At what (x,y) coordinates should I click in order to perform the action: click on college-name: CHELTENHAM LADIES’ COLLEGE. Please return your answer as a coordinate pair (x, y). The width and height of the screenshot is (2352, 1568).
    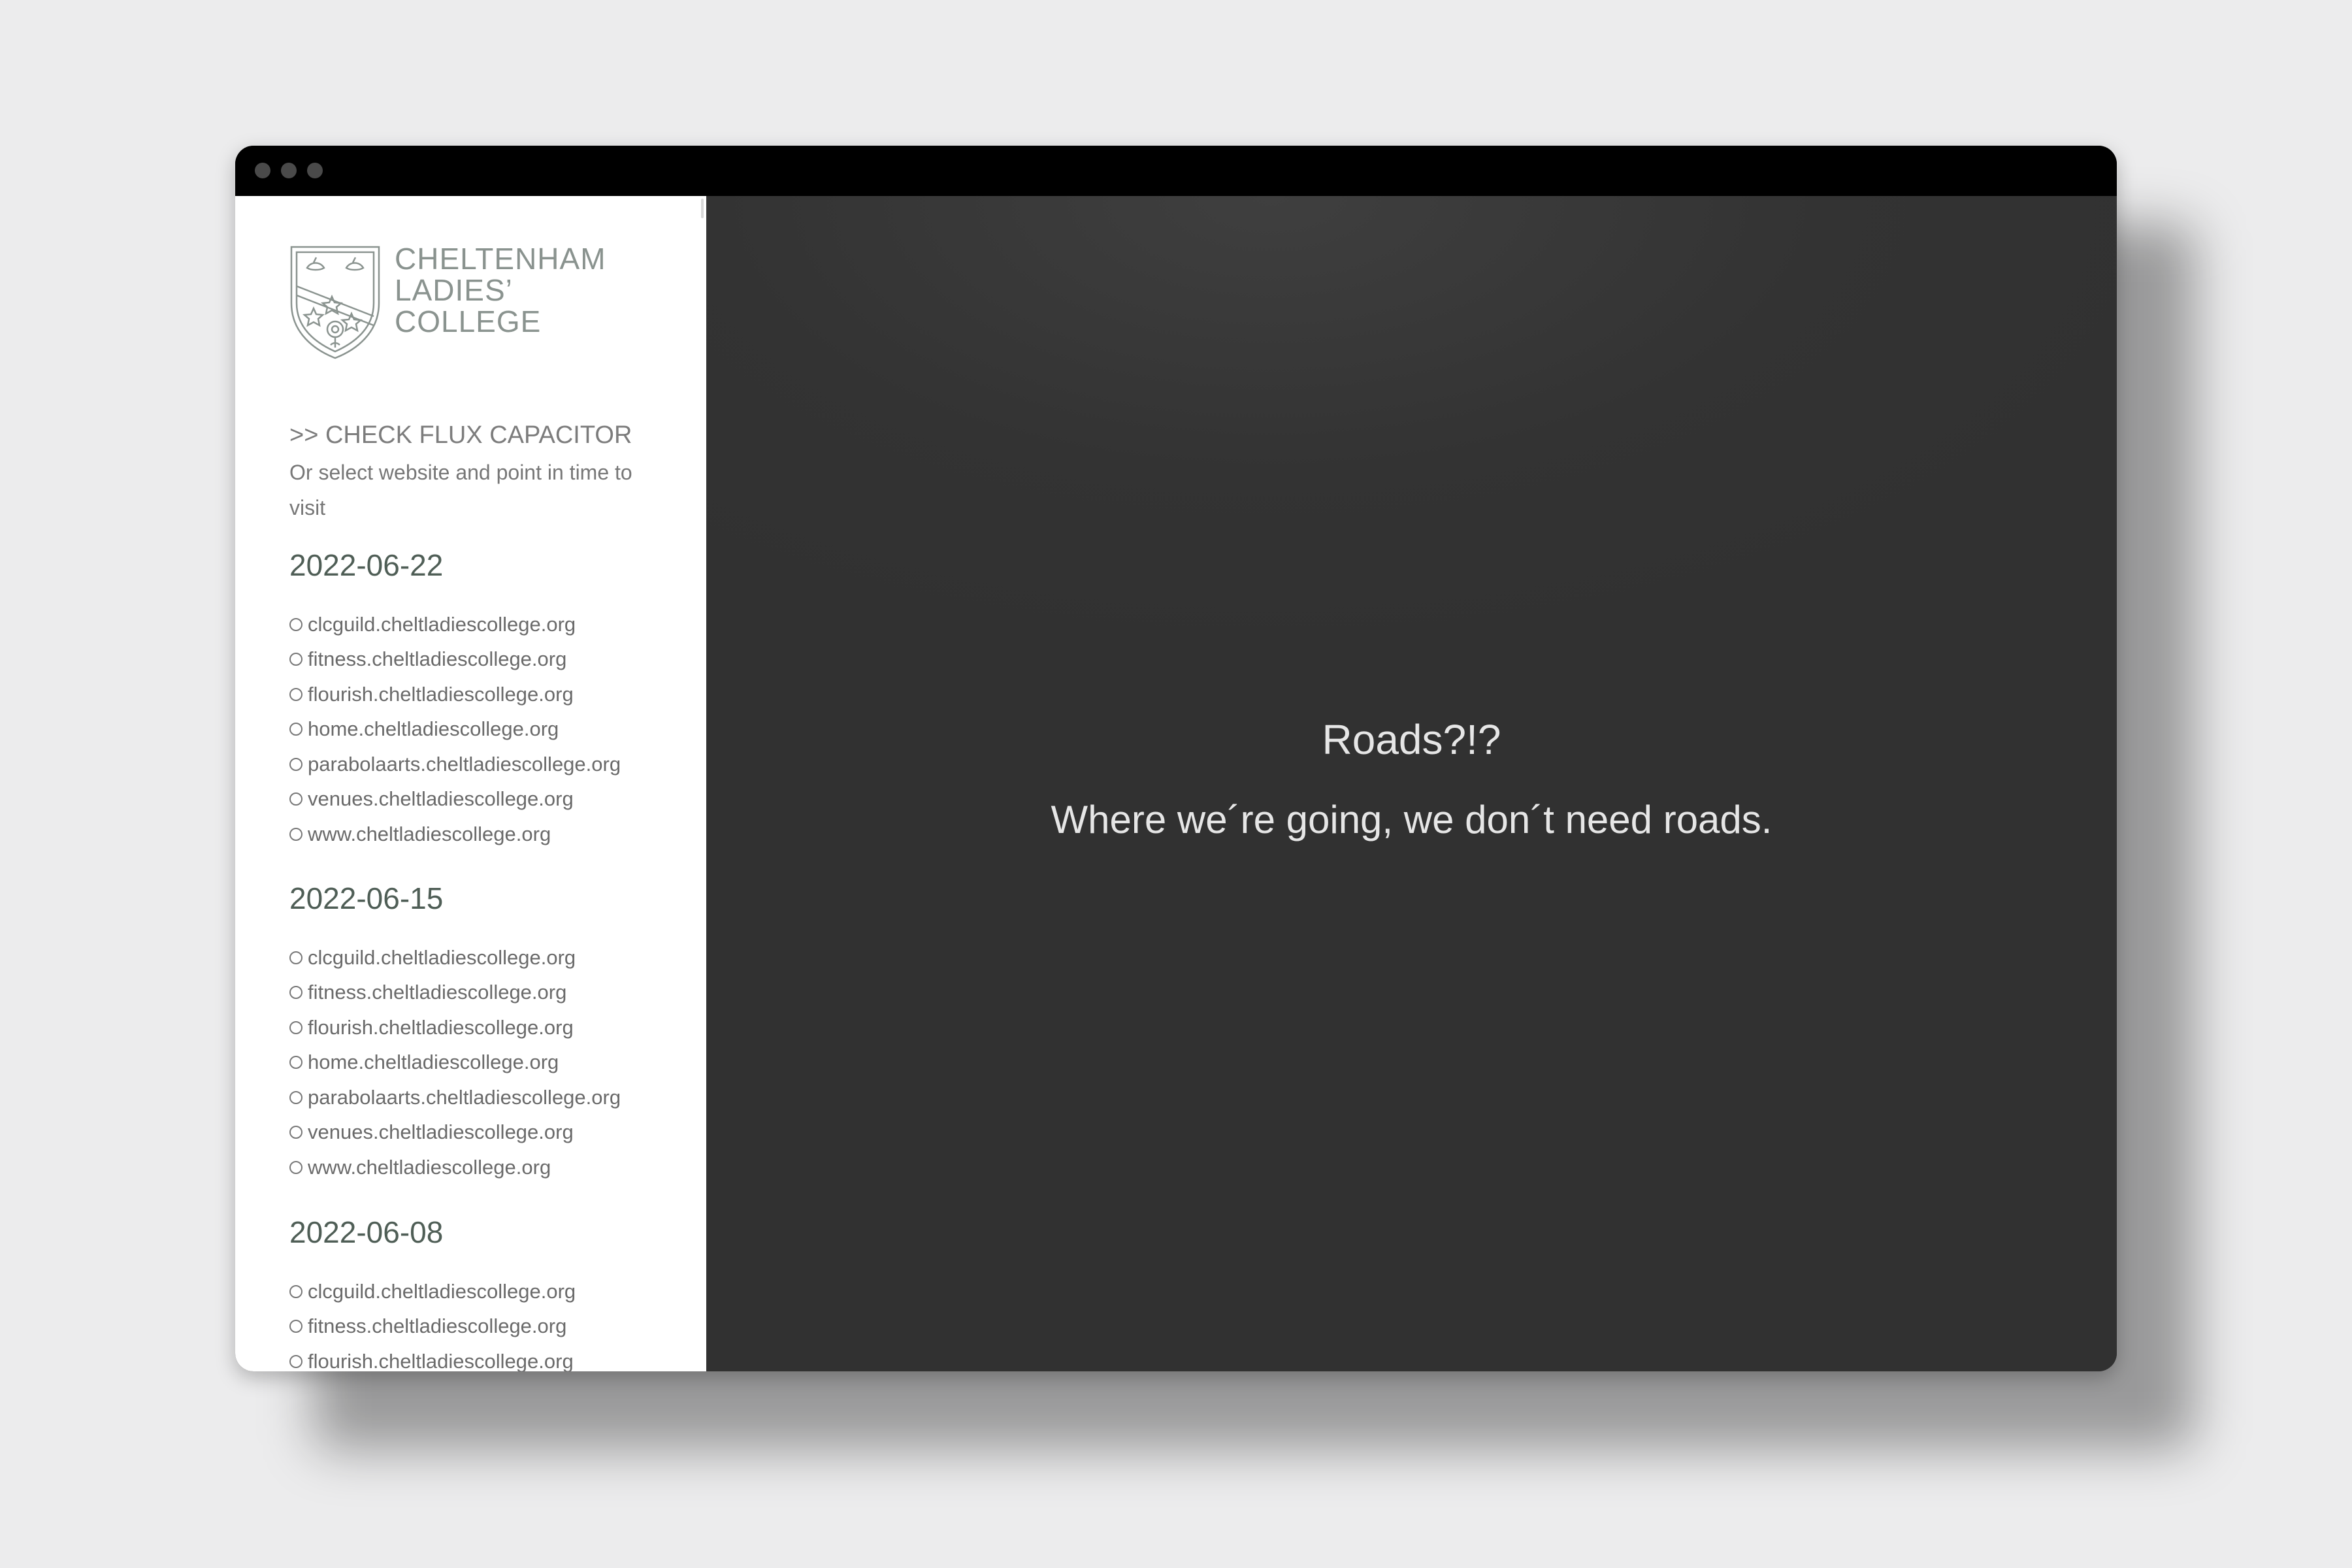
    Looking at the image, I should click on (500, 290).